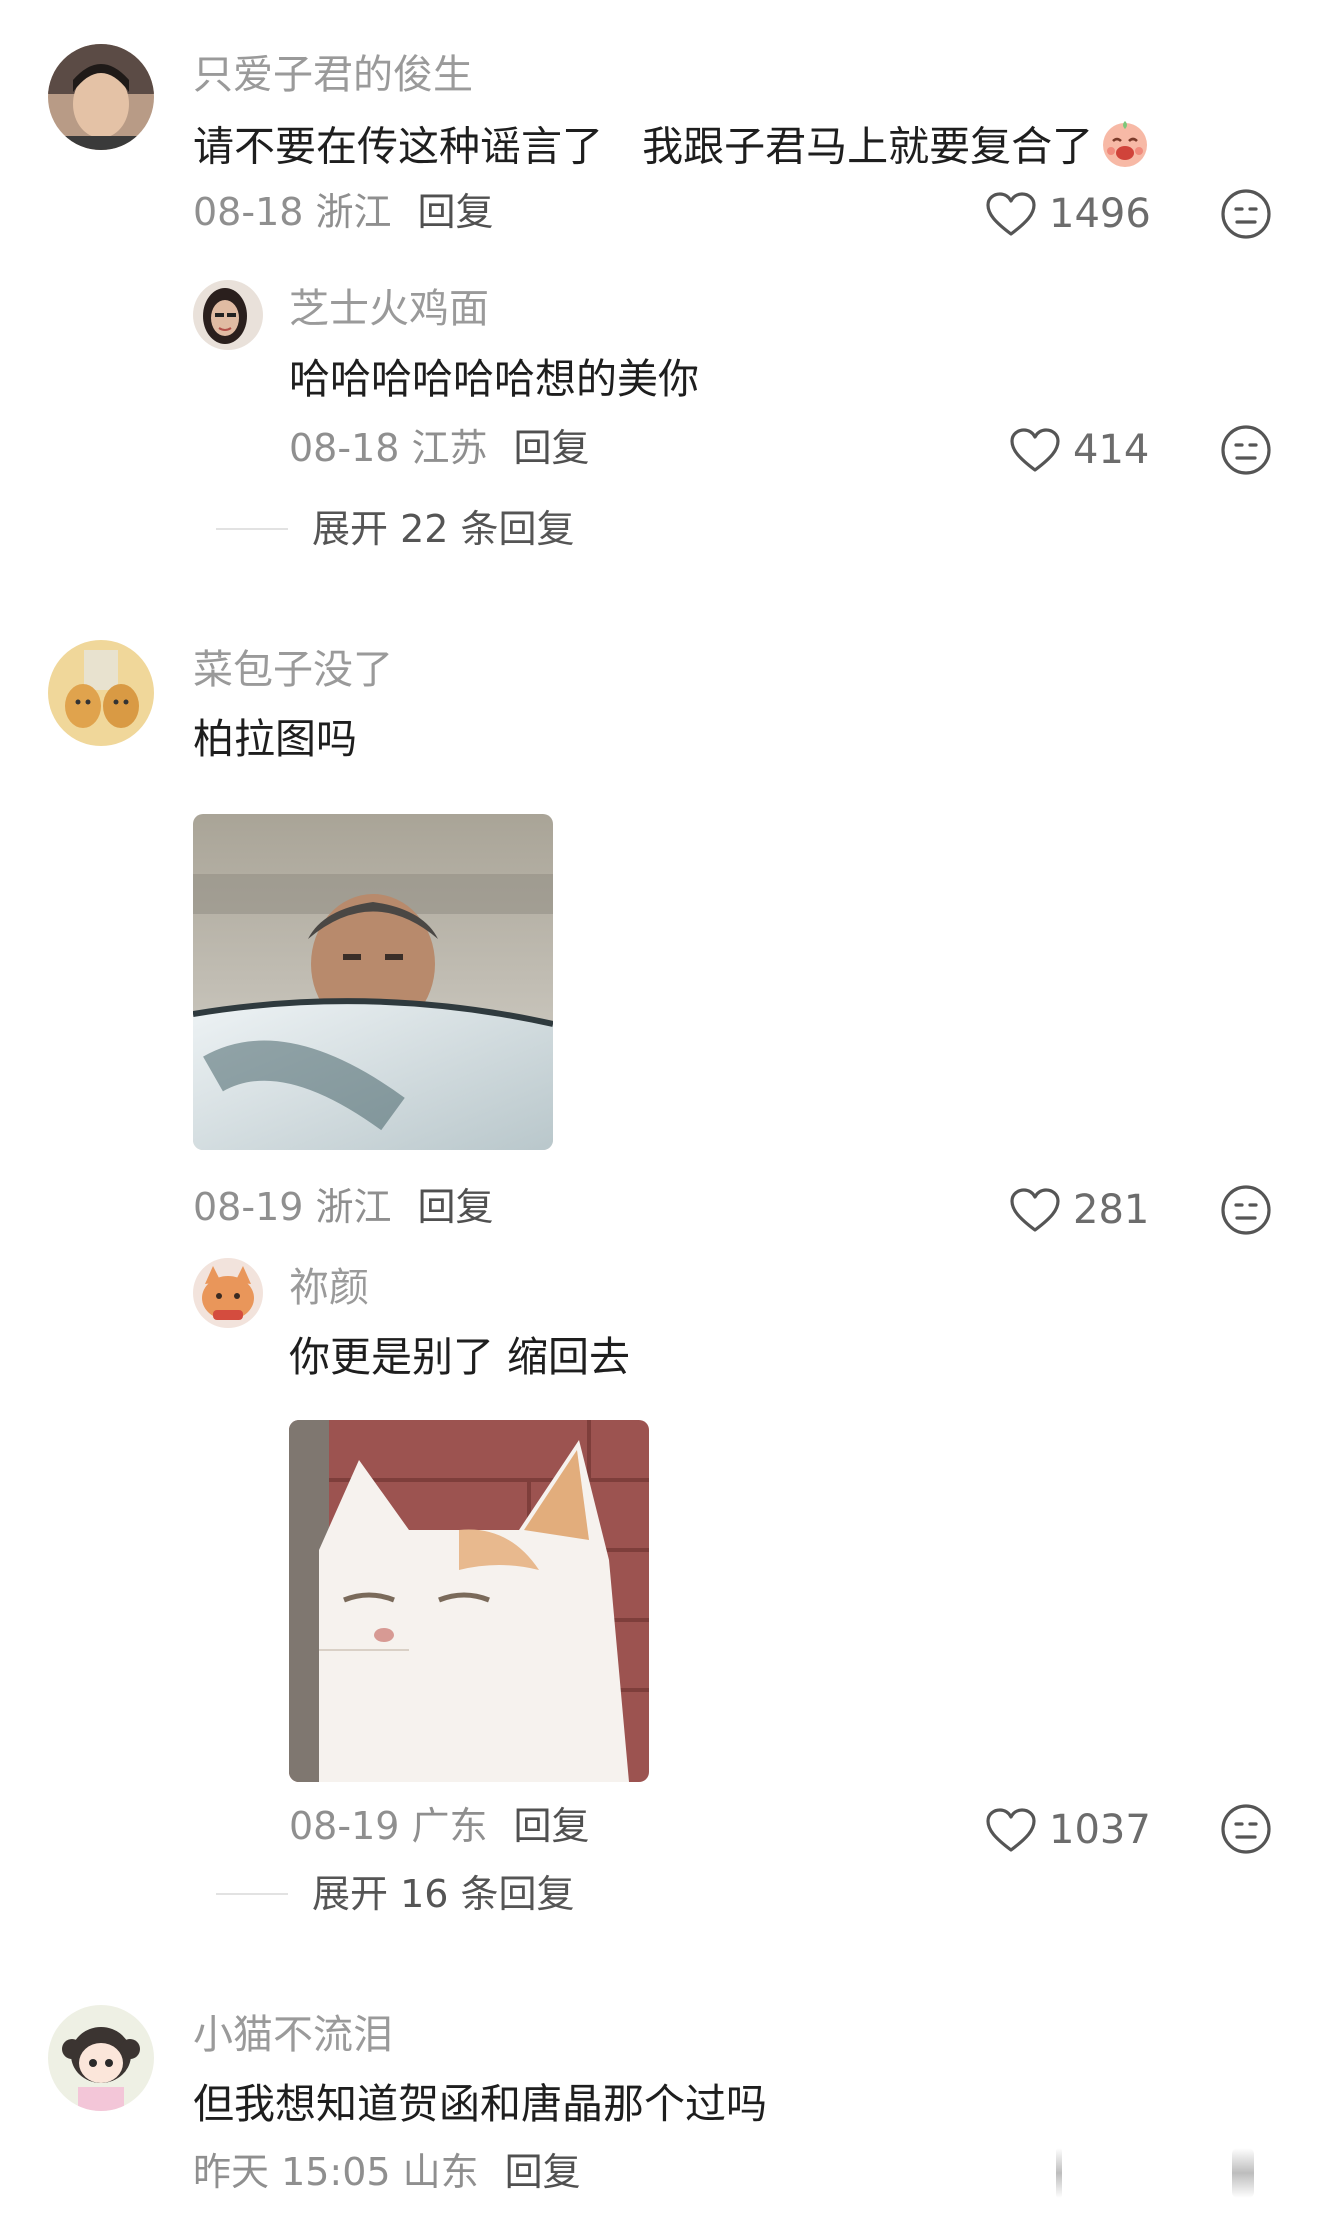 This screenshot has height=2234, width=1320. I want to click on reply-text: 哈哈哈哈哈哈想的美你, so click(494, 379).